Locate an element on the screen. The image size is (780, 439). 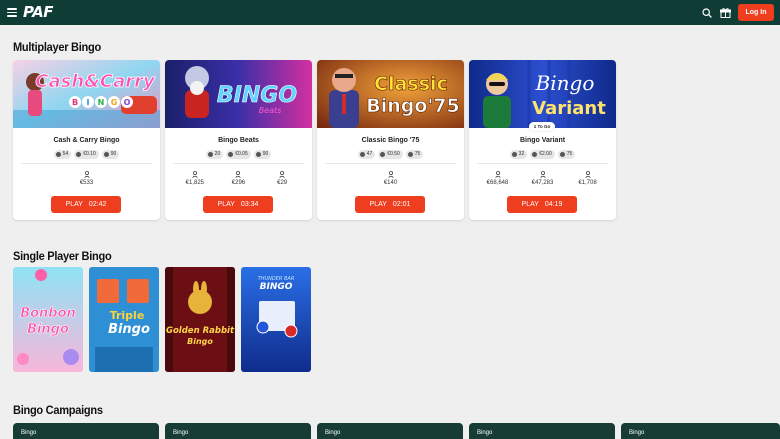
svg-text: Triple is located at coordinates (127, 315).